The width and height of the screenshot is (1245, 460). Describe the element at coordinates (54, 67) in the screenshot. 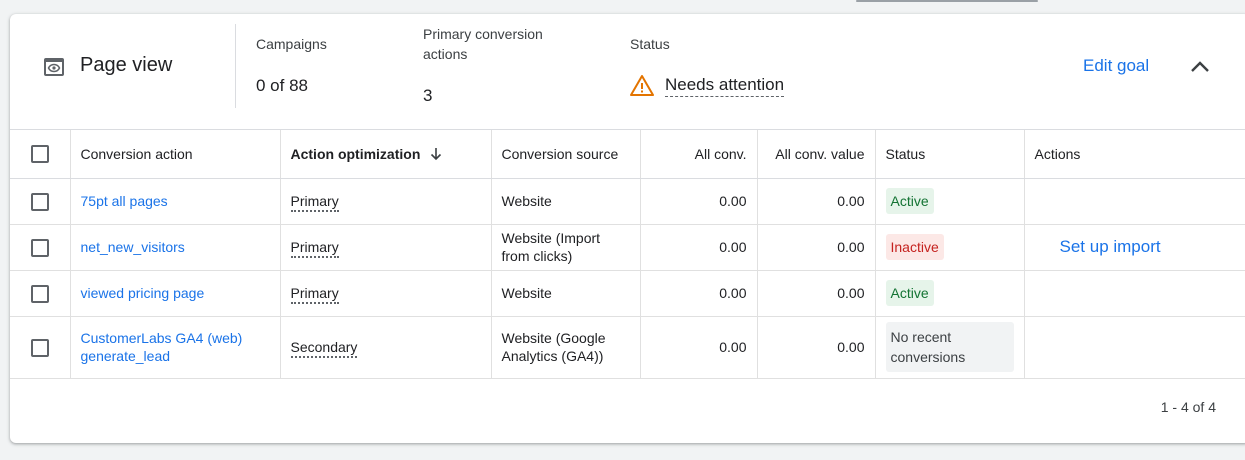

I see `eye-icon` at that location.